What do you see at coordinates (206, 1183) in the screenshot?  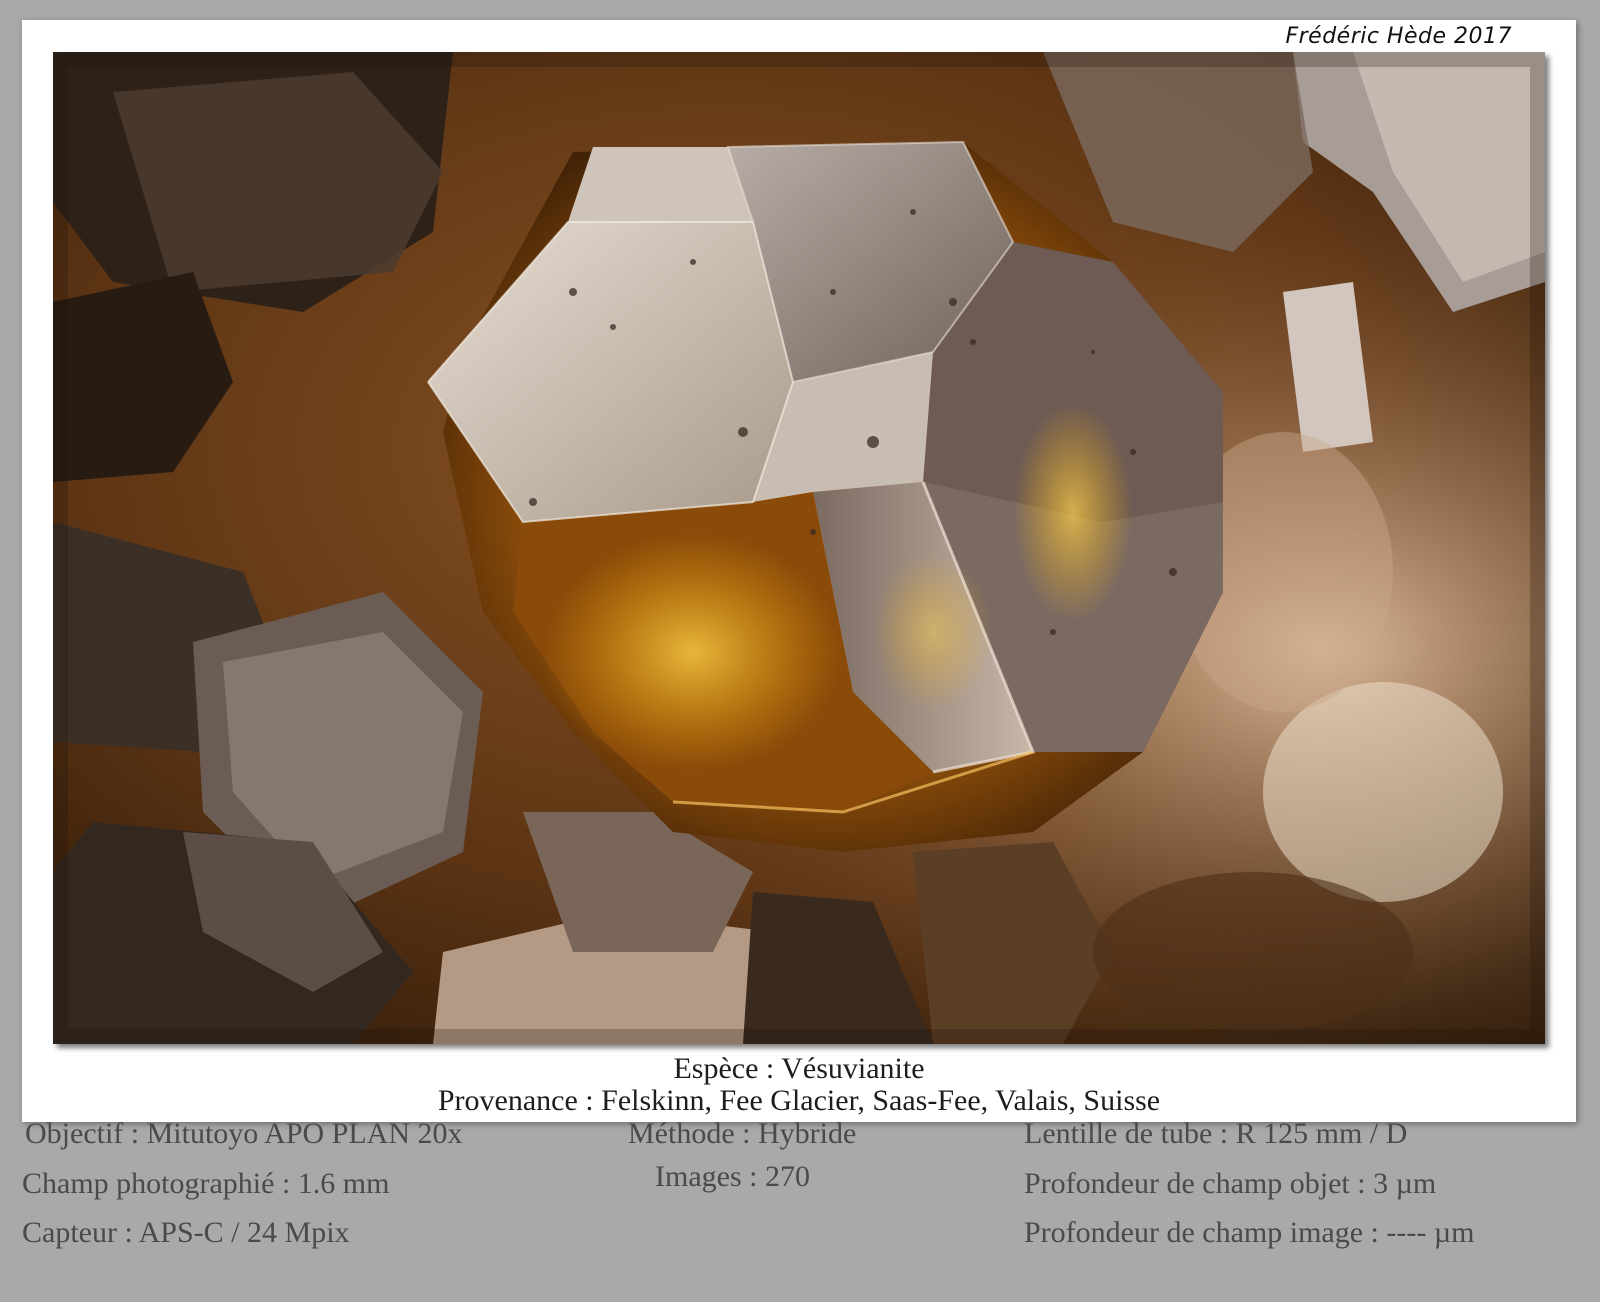 I see `field-spec: Champ photographié : 1.6 mm` at bounding box center [206, 1183].